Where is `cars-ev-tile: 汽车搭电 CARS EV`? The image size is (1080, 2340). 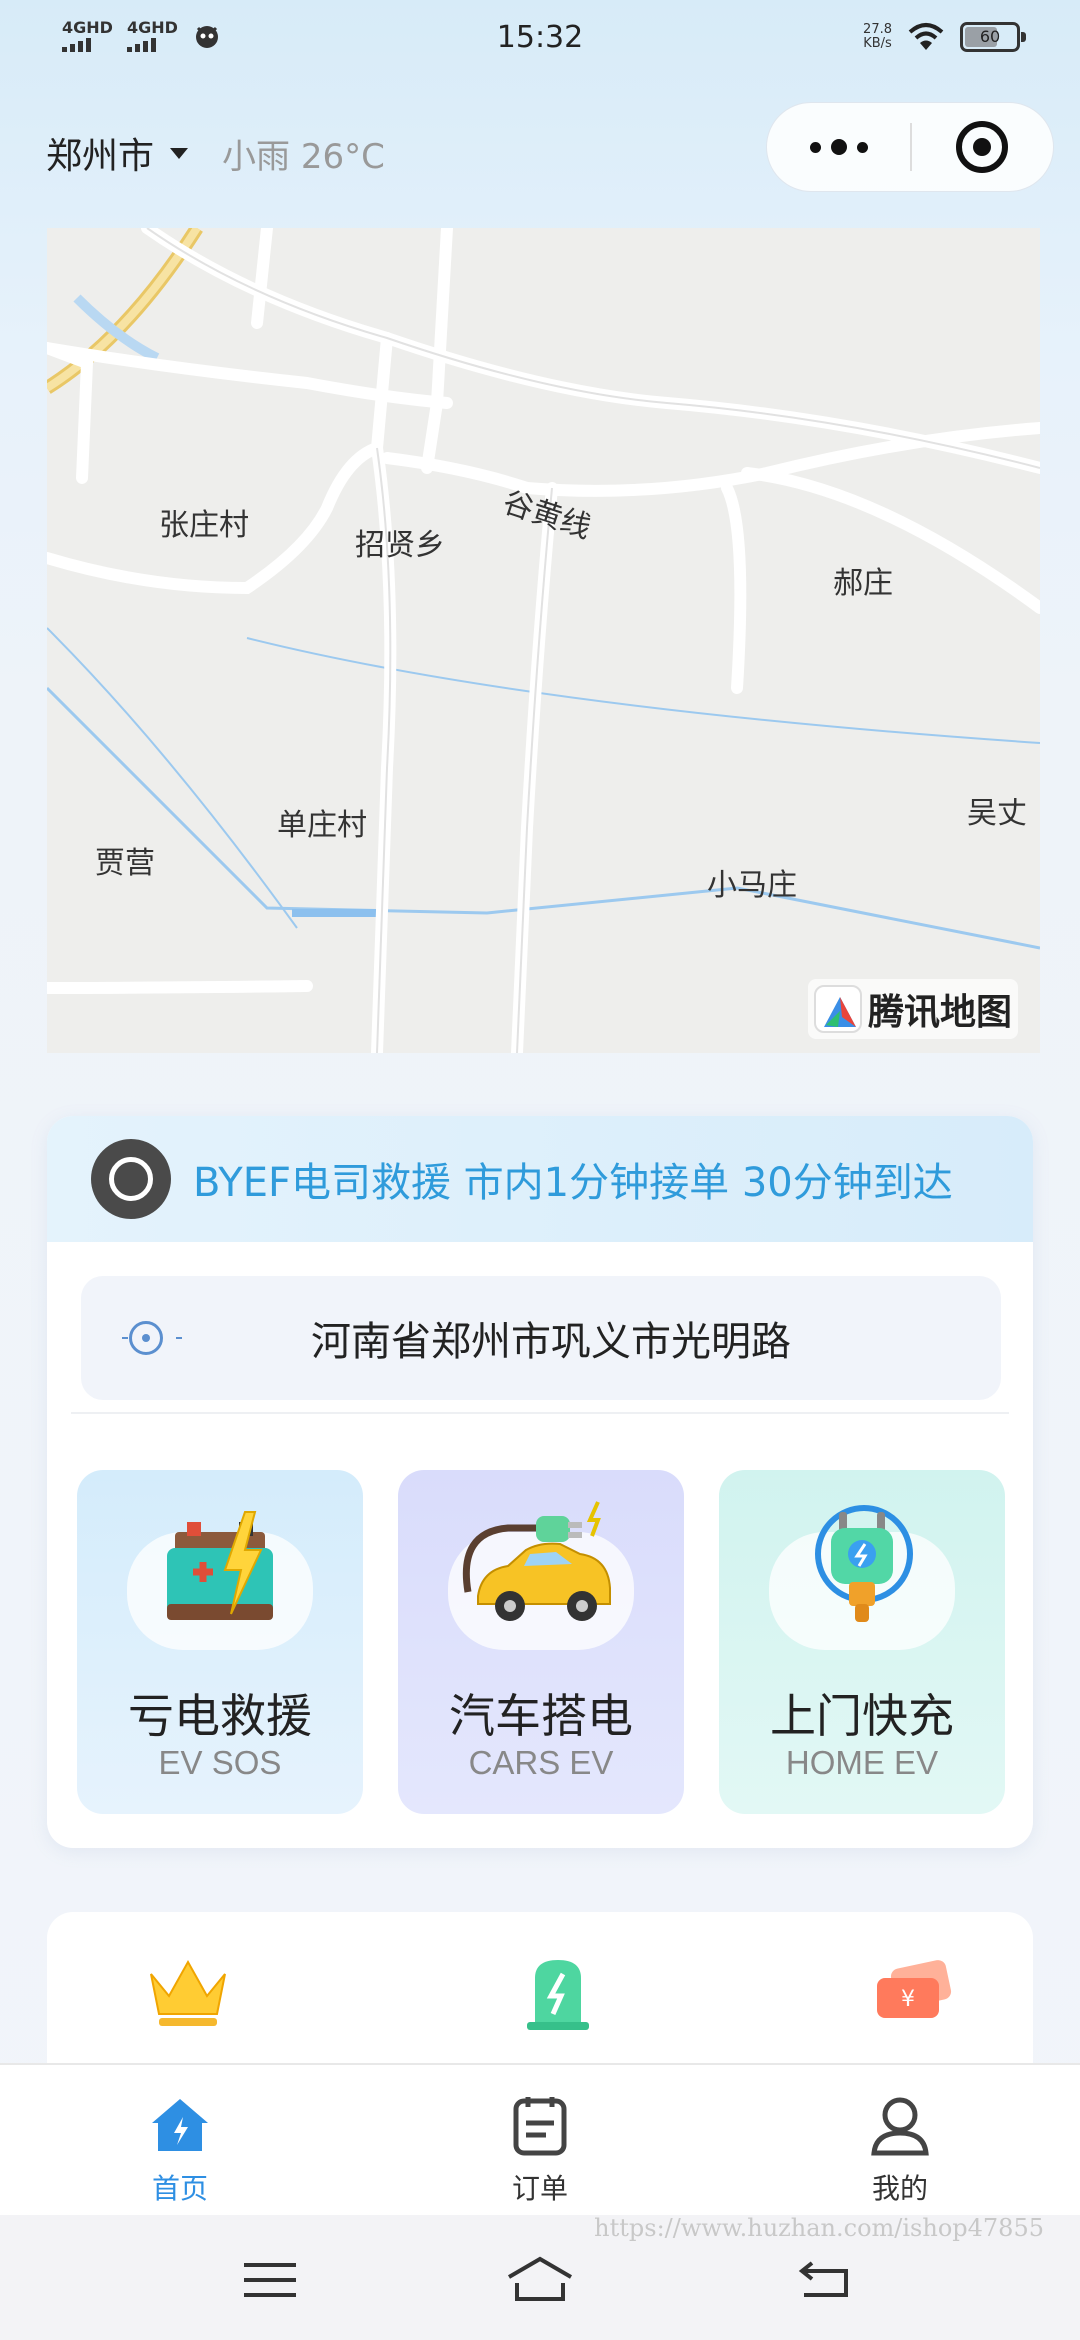
cars-ev-tile: 汽车搭电 CARS EV is located at coordinates (541, 1642).